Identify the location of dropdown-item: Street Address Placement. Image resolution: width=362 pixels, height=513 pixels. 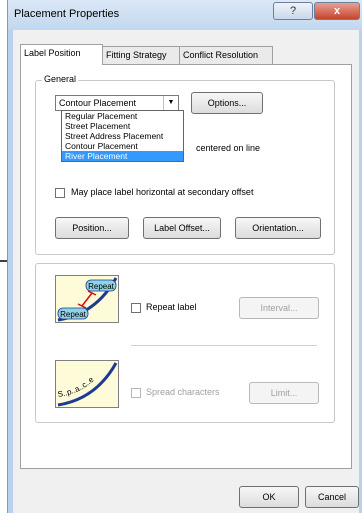
(122, 136).